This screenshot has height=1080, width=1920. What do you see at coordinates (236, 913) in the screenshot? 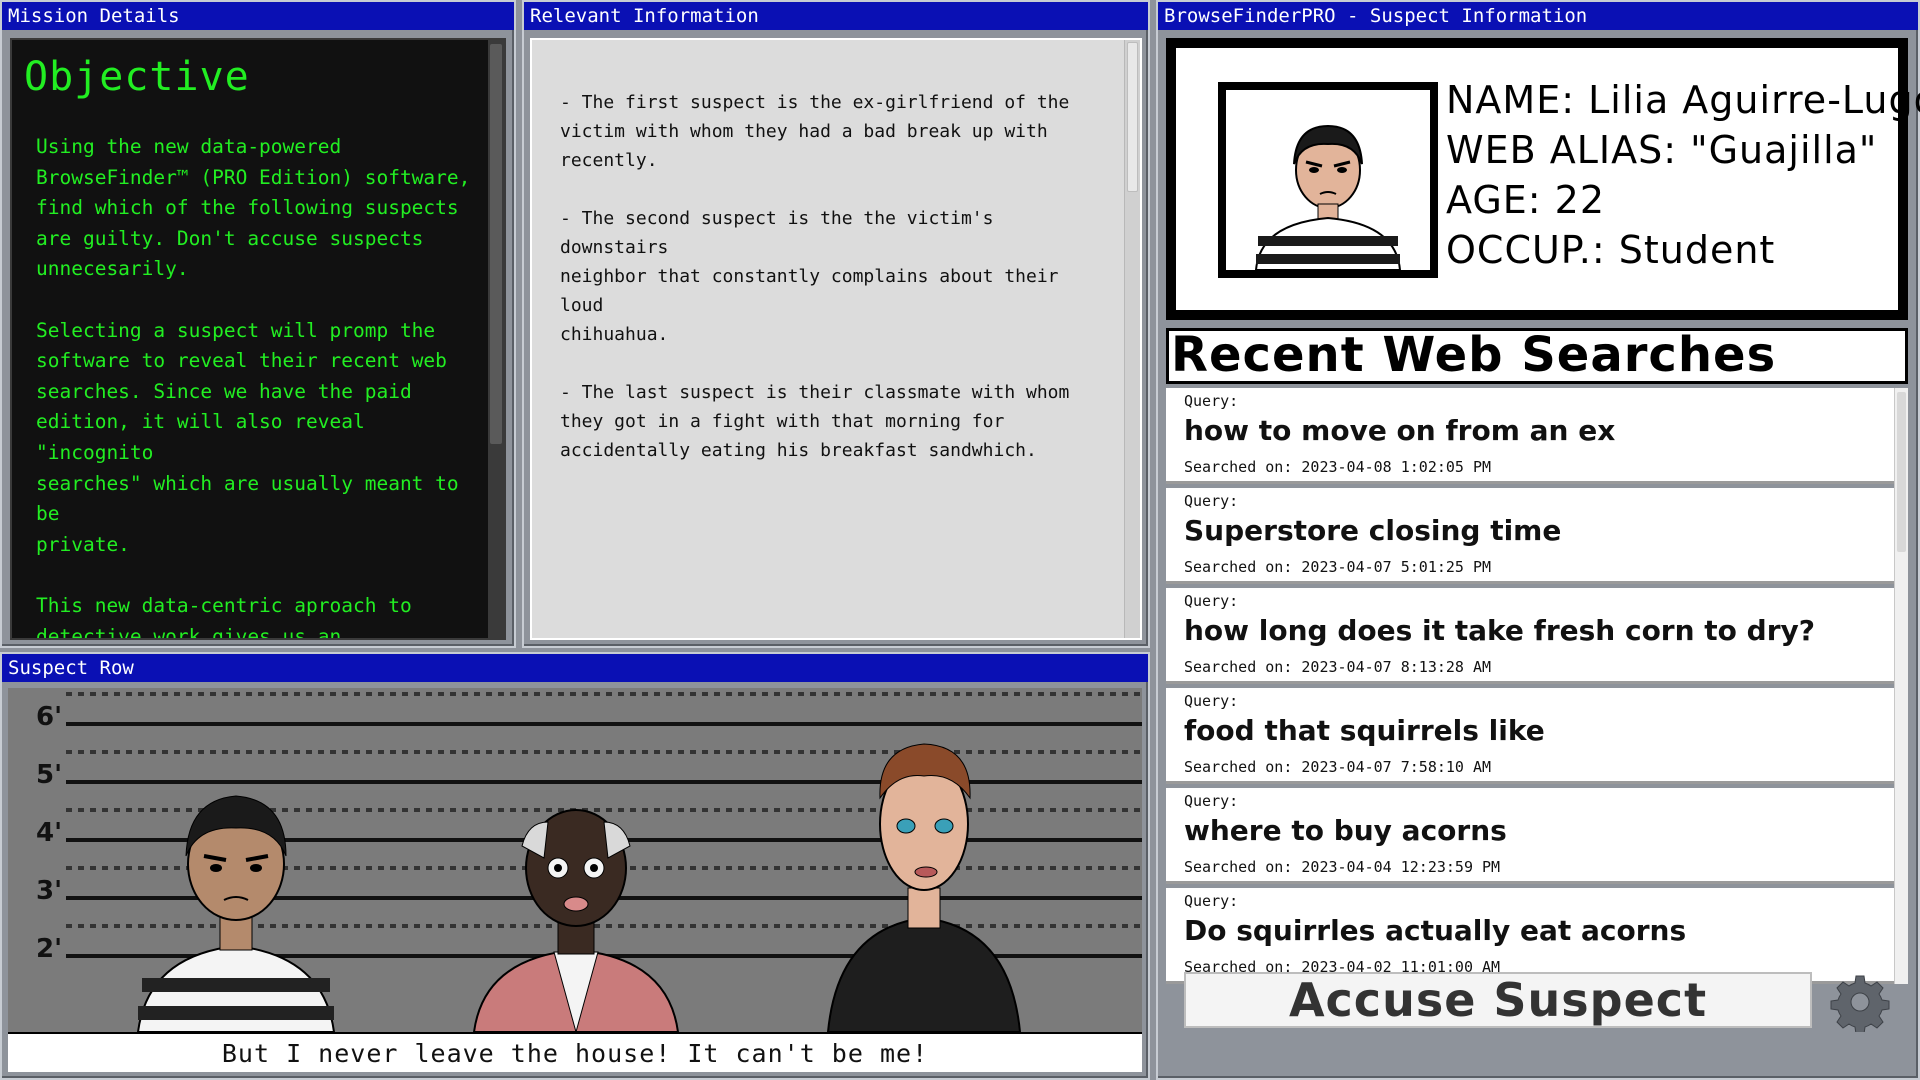
I see `suspect-1-figure` at bounding box center [236, 913].